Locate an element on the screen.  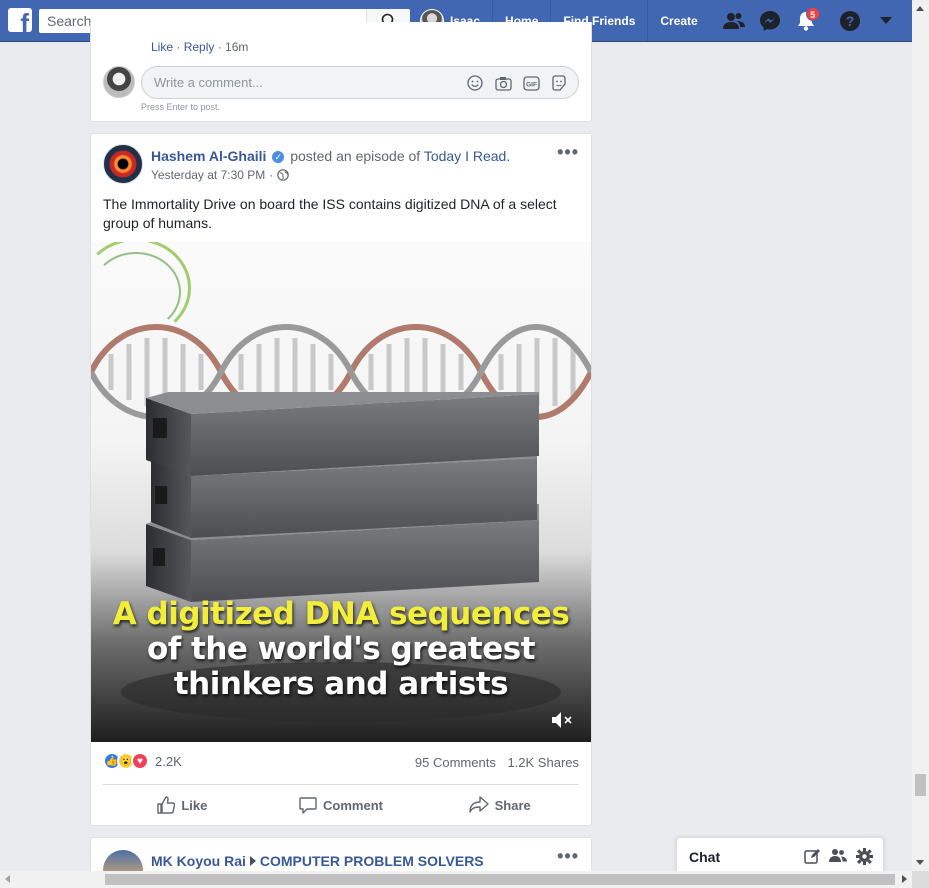
unmute-button is located at coordinates (562, 720).